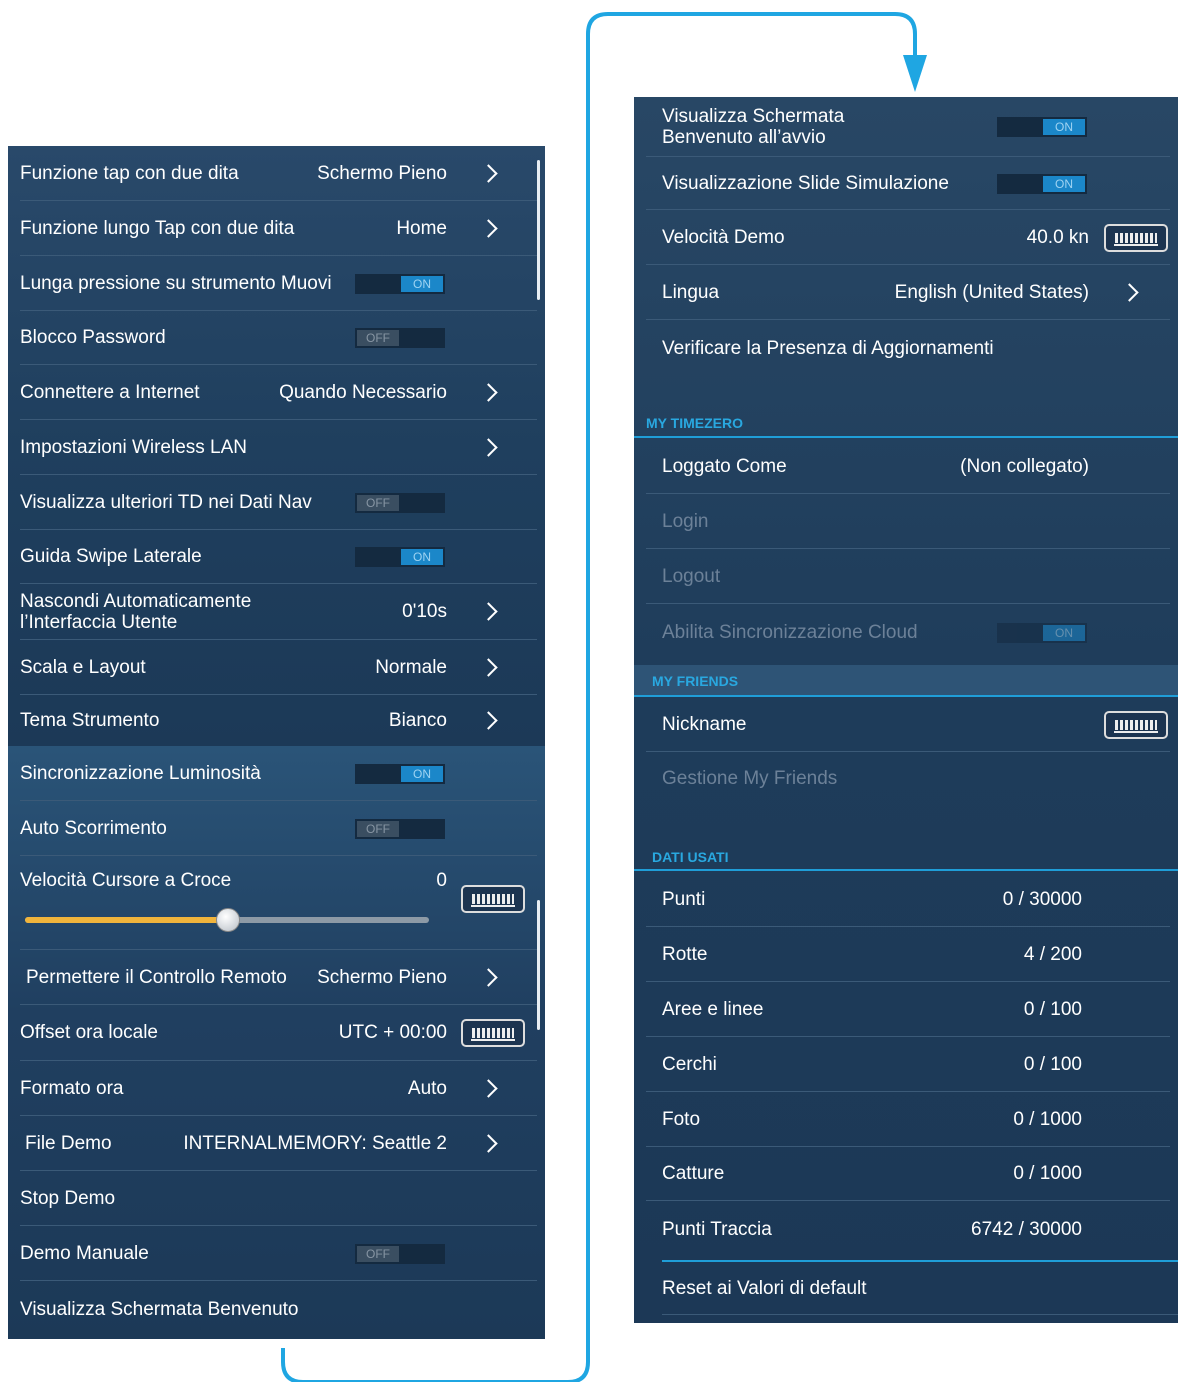  Describe the element at coordinates (424, 611) in the screenshot. I see `setting-value: 0'10s` at that location.